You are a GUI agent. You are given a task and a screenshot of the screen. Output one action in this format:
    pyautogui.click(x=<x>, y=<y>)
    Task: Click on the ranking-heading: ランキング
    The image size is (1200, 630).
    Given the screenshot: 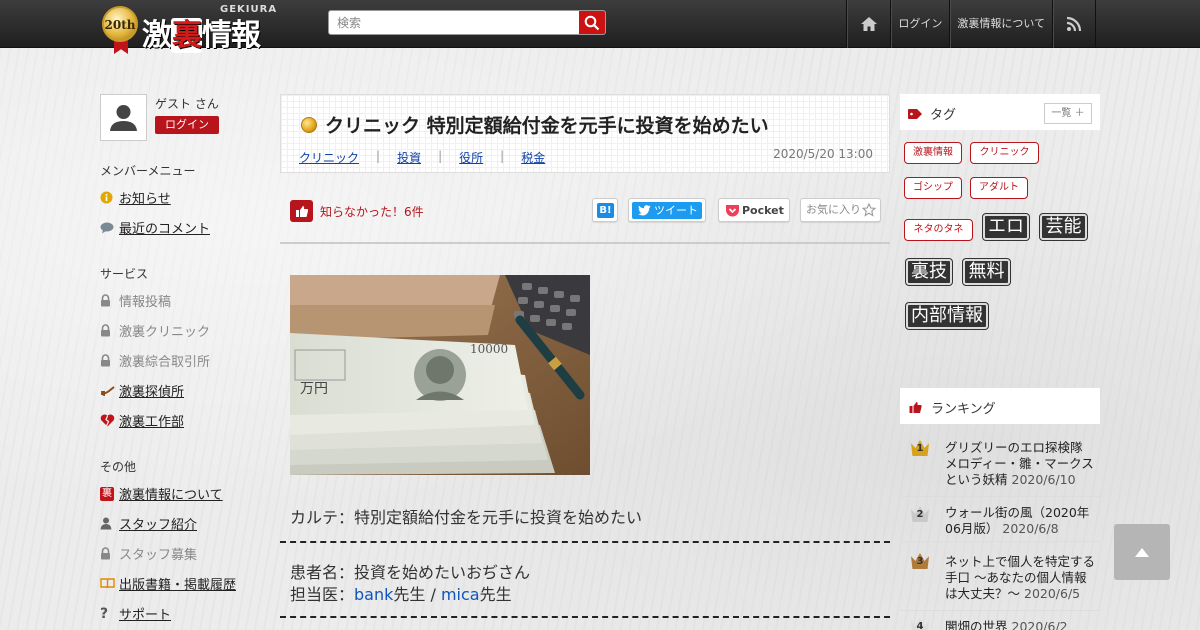 What is the action you would take?
    pyautogui.click(x=952, y=407)
    